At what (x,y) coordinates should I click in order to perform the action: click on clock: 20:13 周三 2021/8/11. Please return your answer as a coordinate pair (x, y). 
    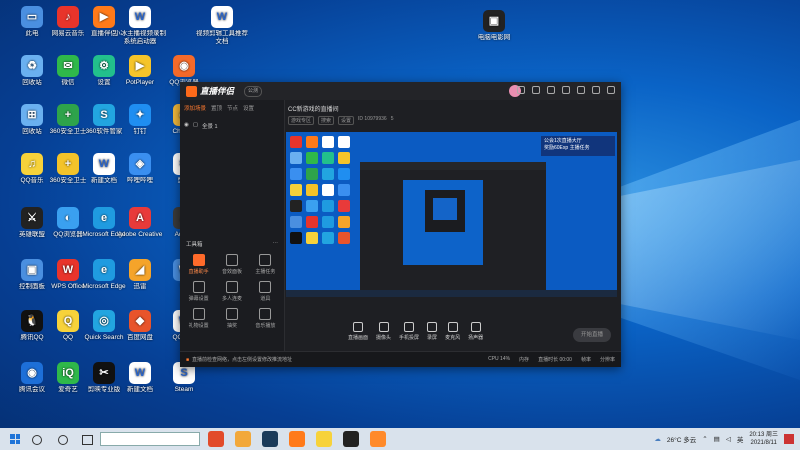
    Looking at the image, I should click on (763, 439).